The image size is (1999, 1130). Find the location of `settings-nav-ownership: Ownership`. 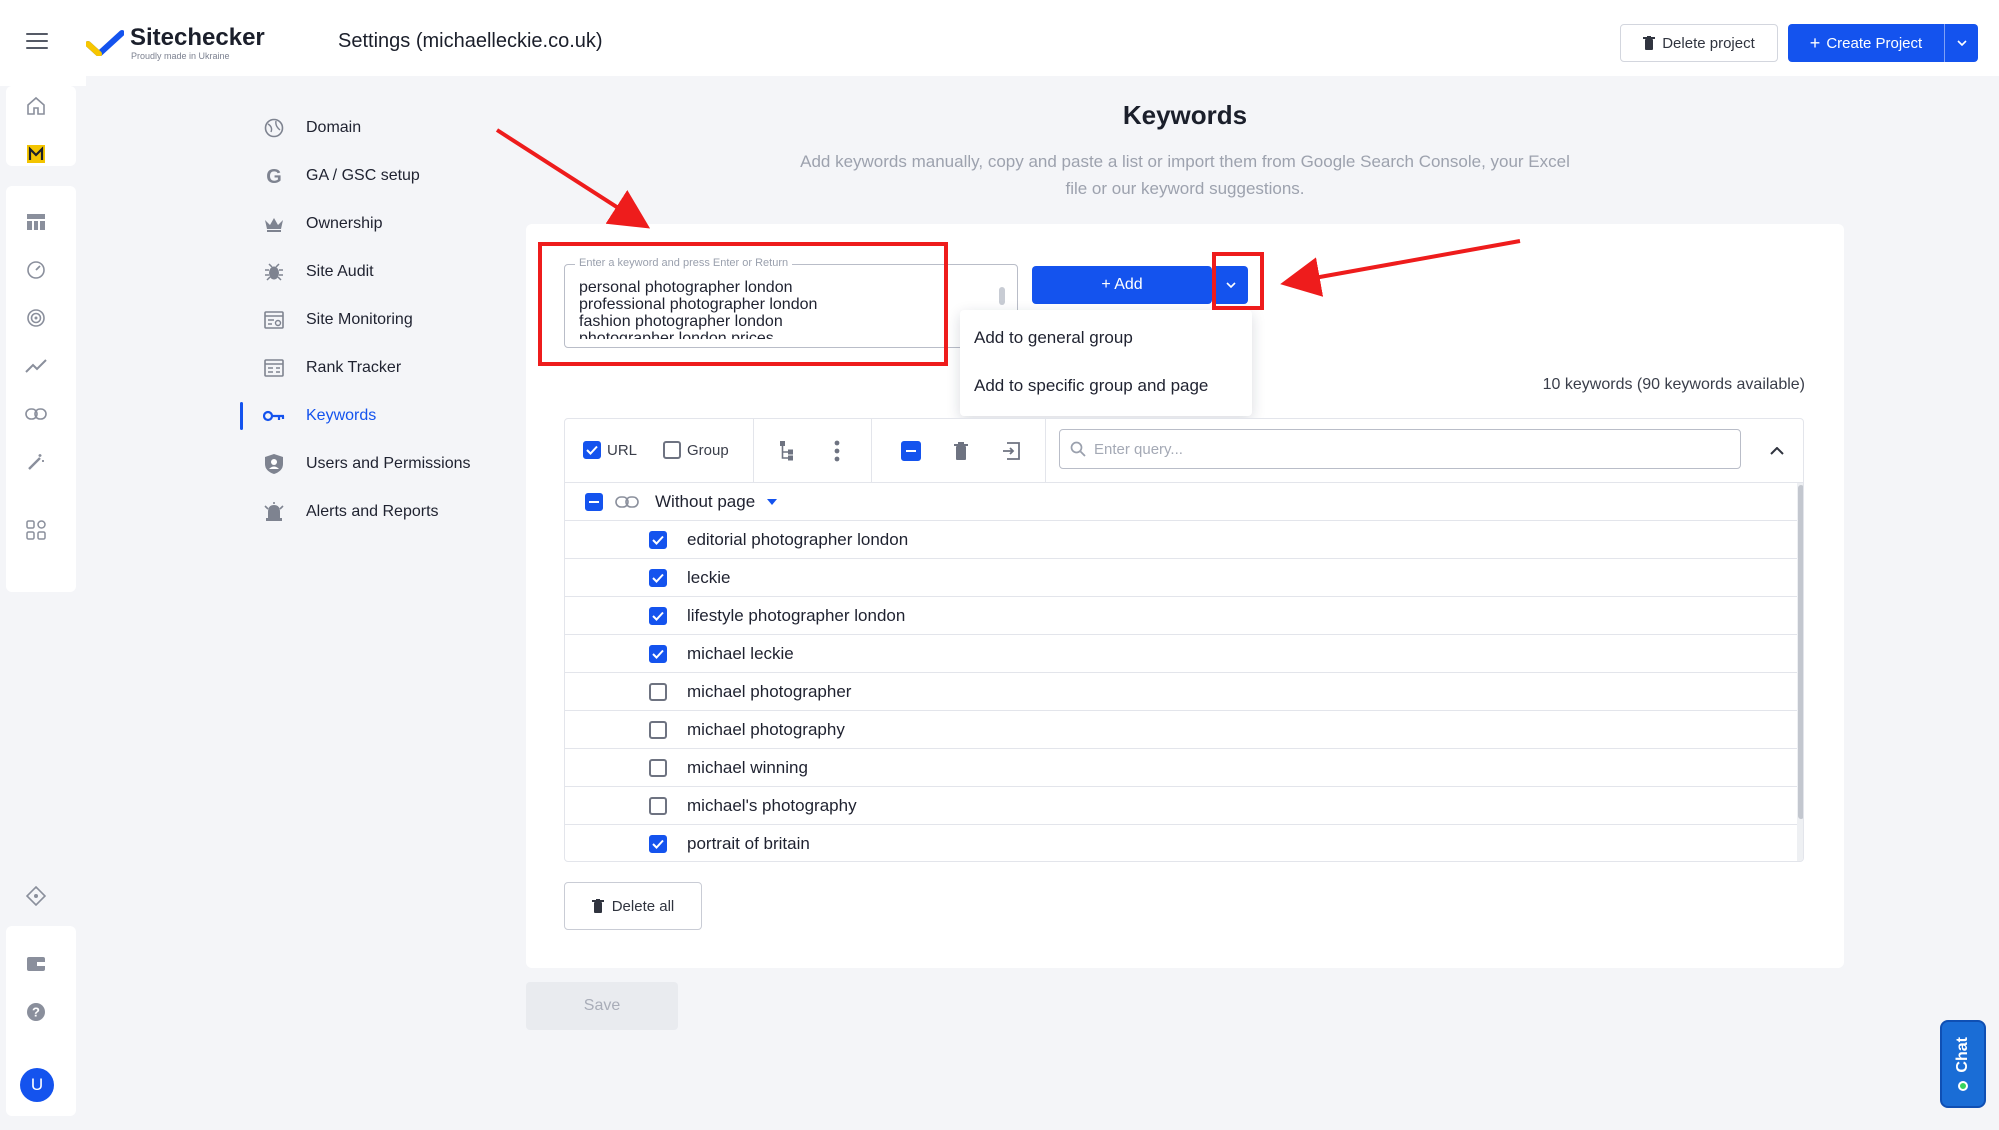

settings-nav-ownership: Ownership is located at coordinates (370, 224).